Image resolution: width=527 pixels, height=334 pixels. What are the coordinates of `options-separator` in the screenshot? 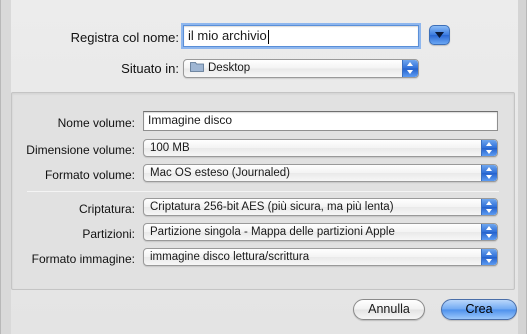 It's located at (263, 191).